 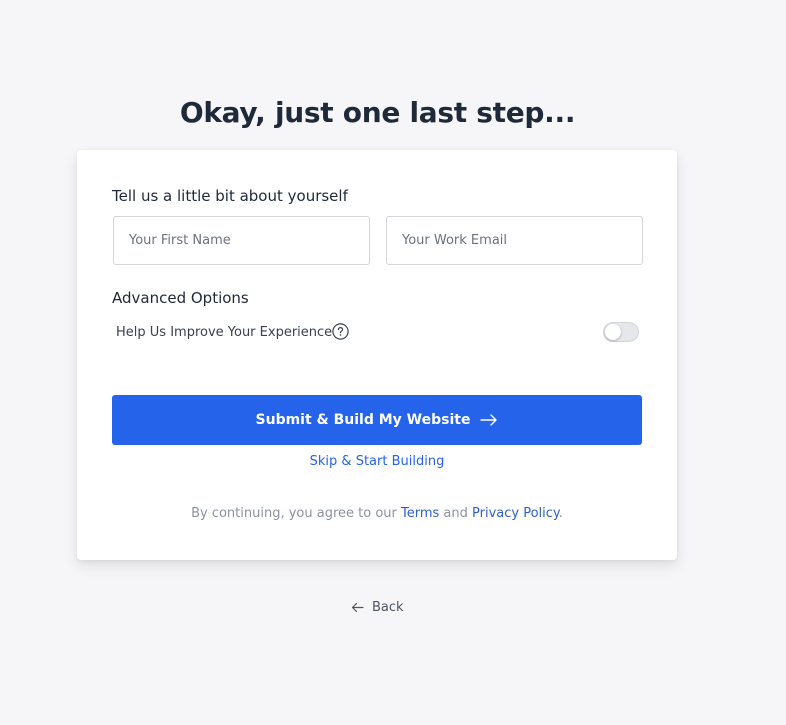 What do you see at coordinates (514, 240) in the screenshot?
I see `work-email-input` at bounding box center [514, 240].